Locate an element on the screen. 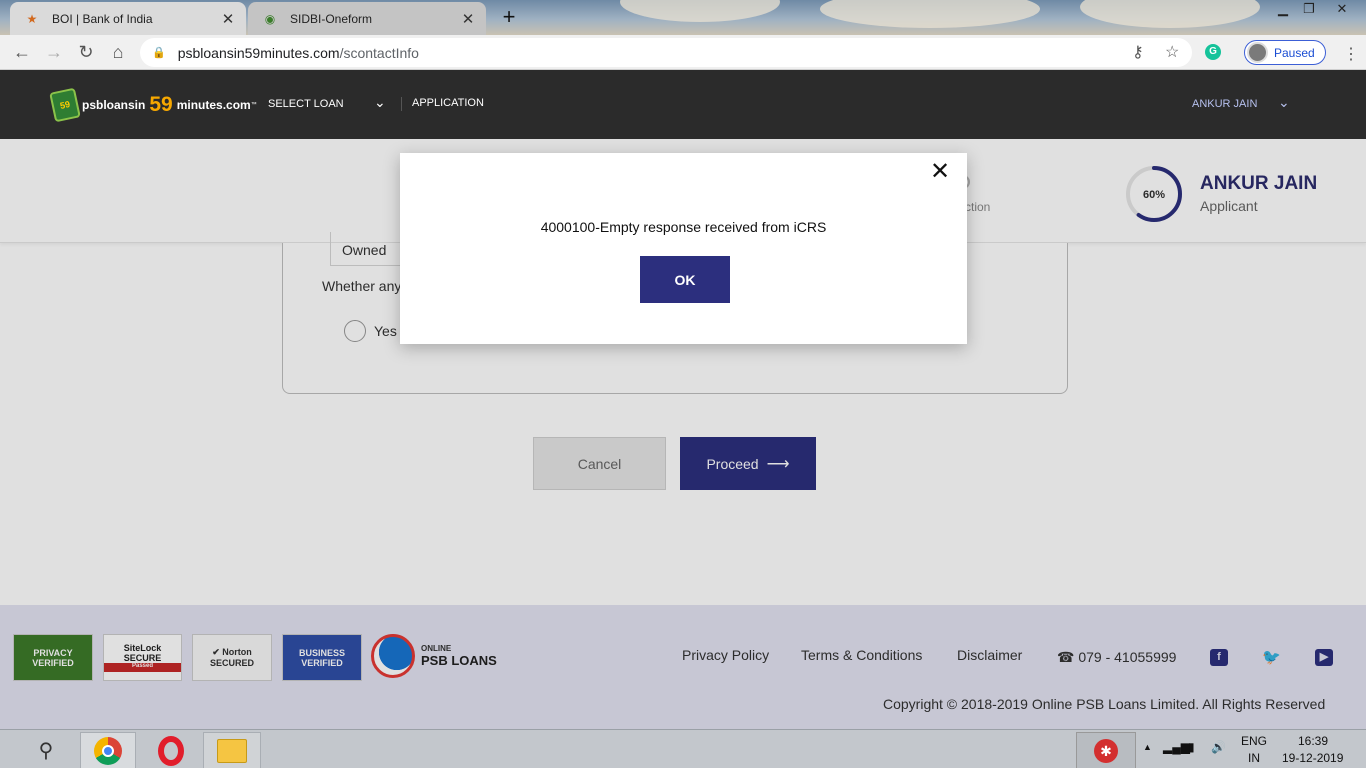  reload-icon: ↻ is located at coordinates (86, 52).